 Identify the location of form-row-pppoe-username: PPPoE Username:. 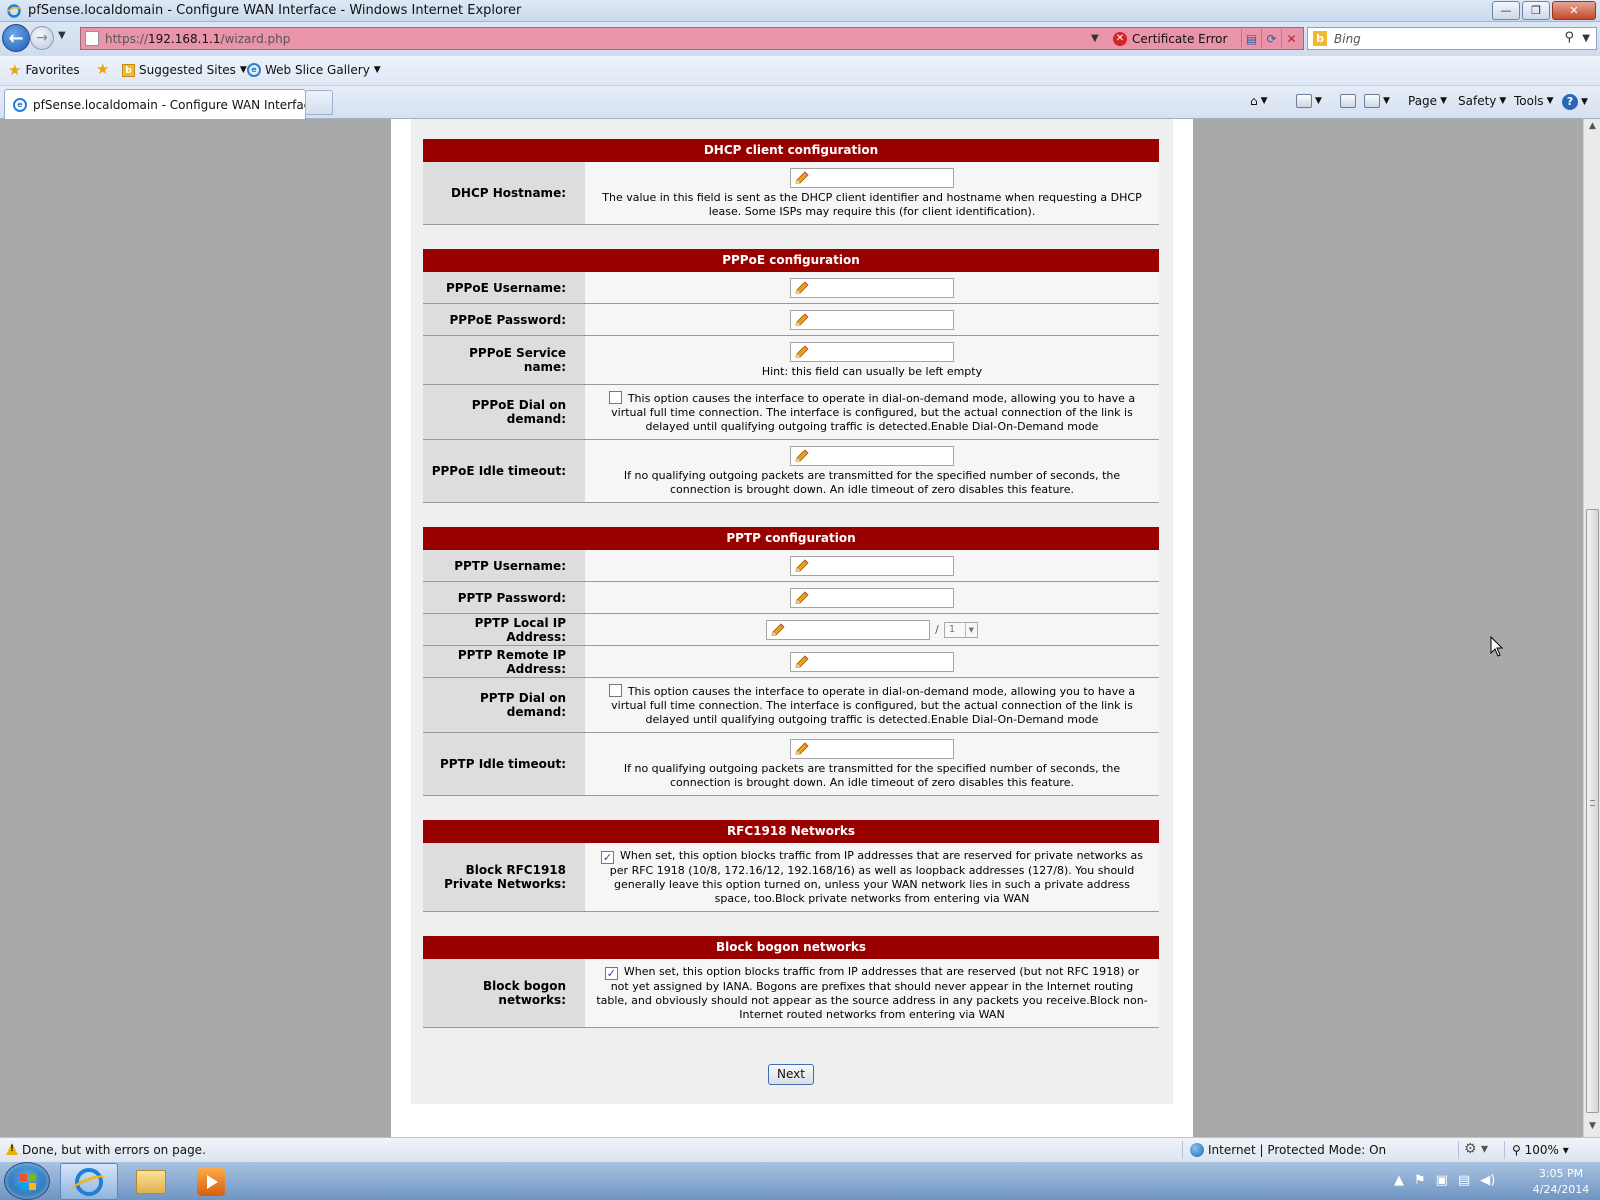
(791, 288).